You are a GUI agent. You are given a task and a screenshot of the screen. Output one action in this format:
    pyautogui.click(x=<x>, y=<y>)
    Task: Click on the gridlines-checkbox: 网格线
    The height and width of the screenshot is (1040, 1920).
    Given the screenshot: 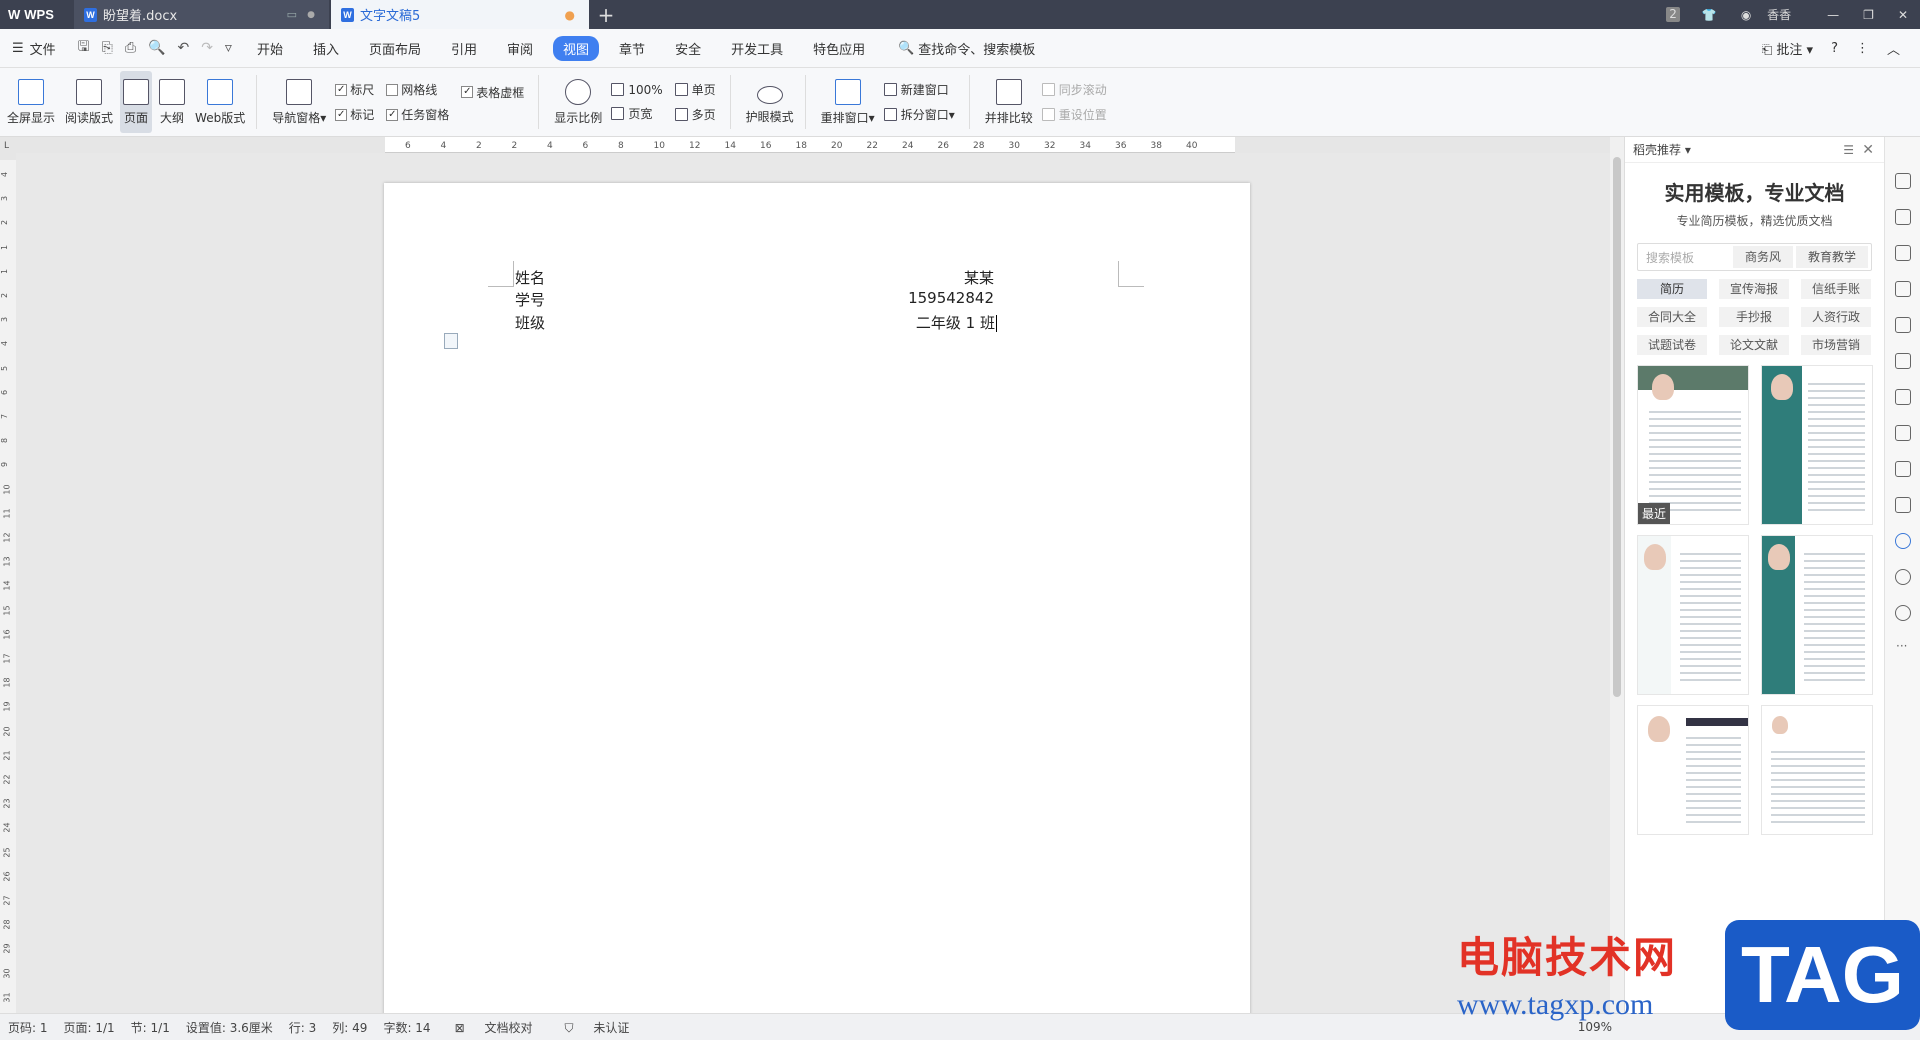 What is the action you would take?
    pyautogui.click(x=417, y=89)
    